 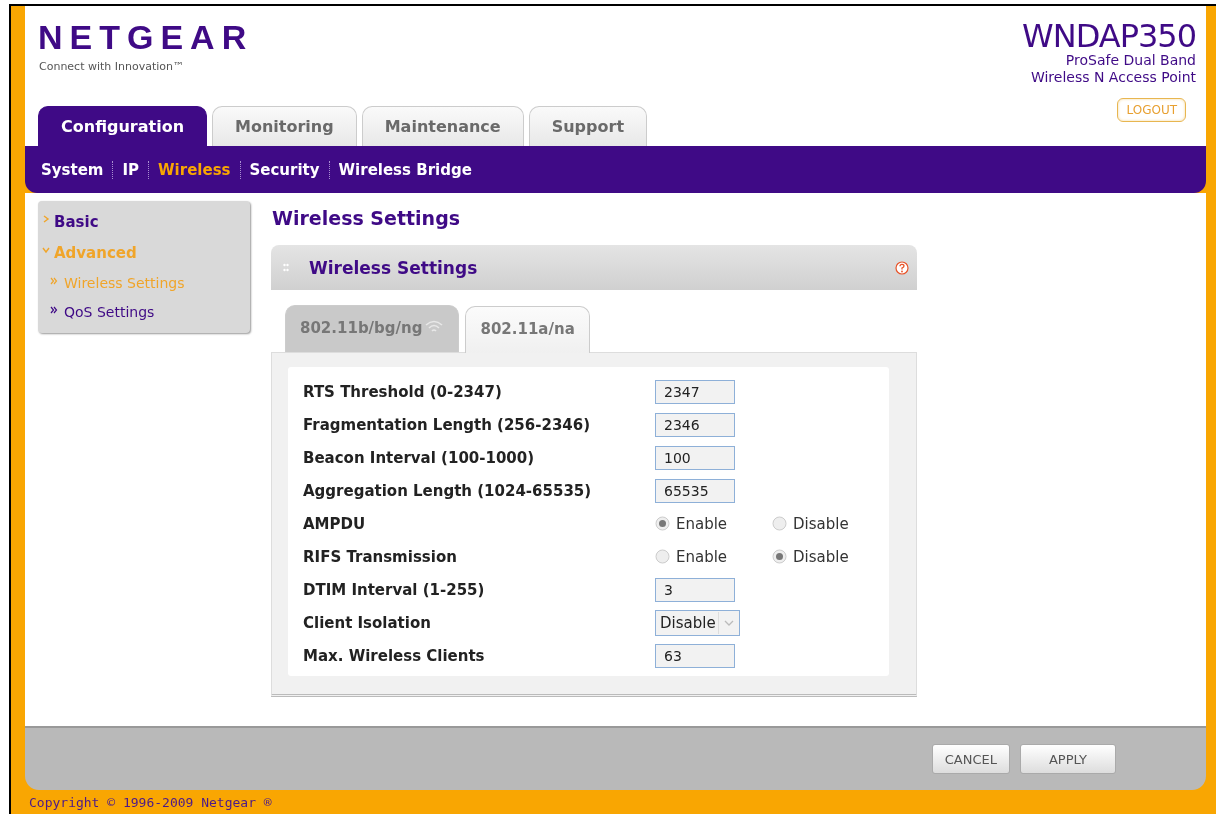 I want to click on setting-label: Beacon Interval (100-1000), so click(x=419, y=457).